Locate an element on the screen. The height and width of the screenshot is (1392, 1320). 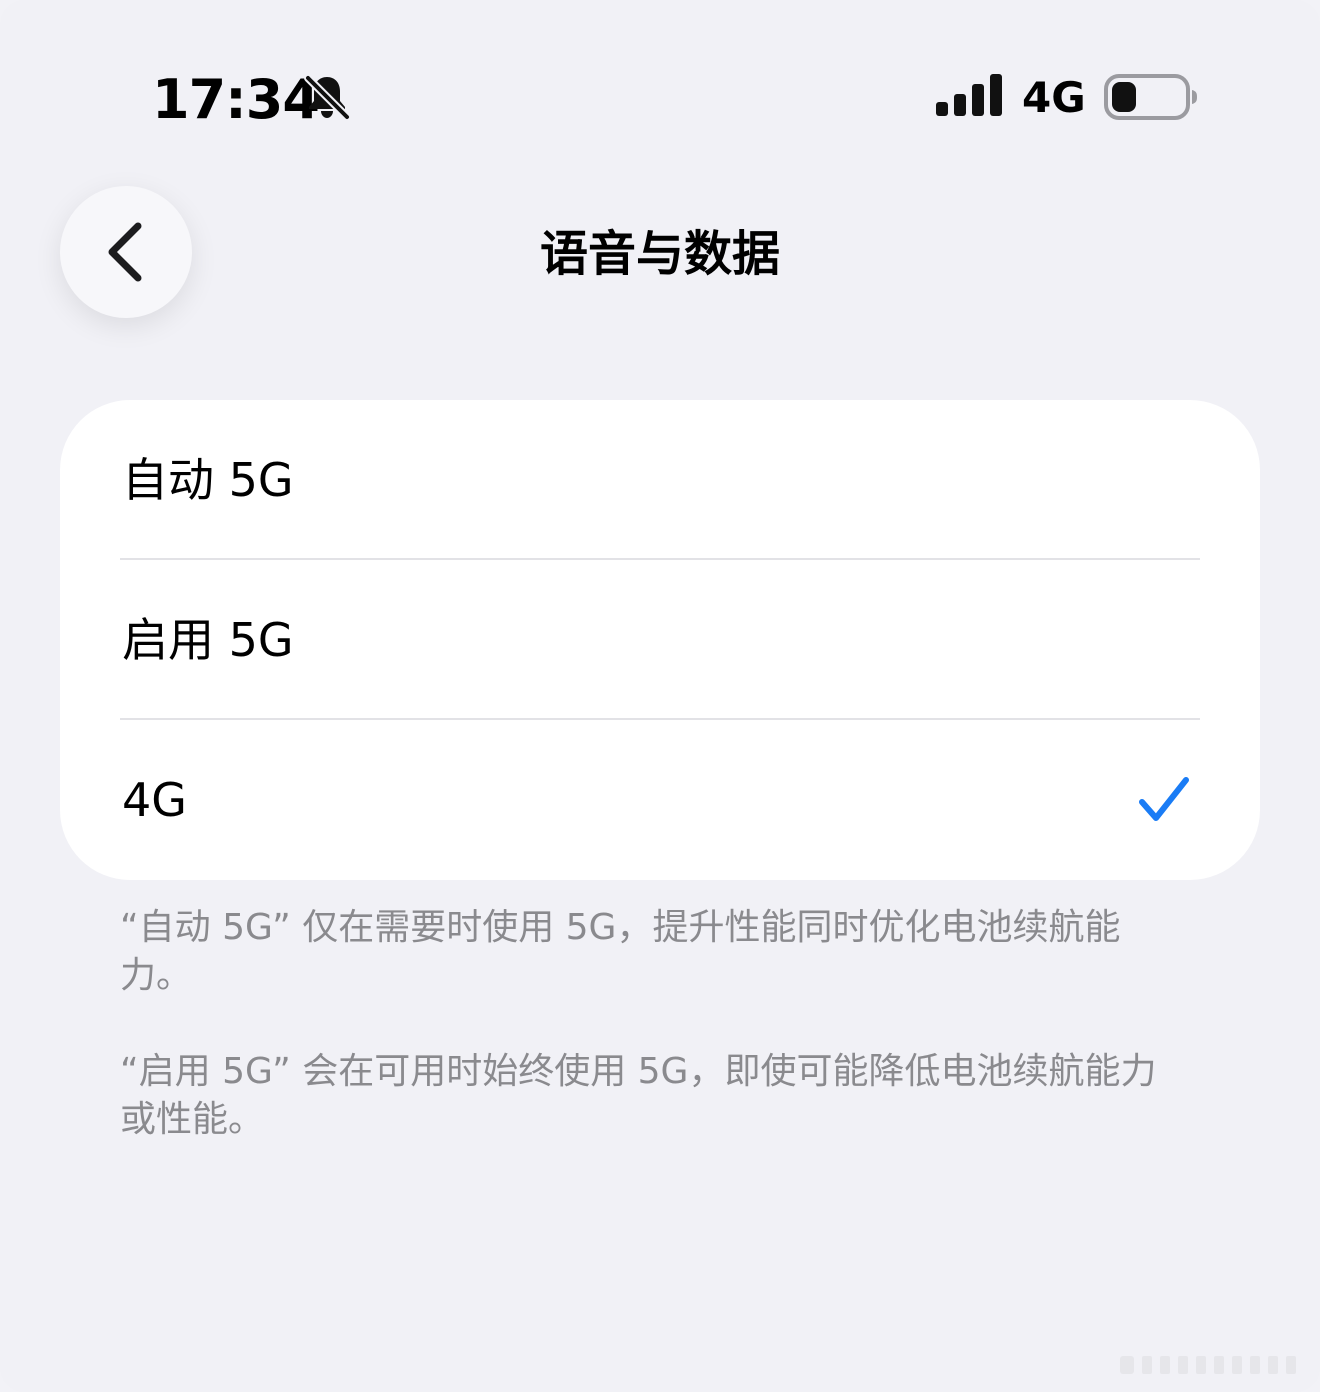
option-label: 自动 5G is located at coordinates (208, 480).